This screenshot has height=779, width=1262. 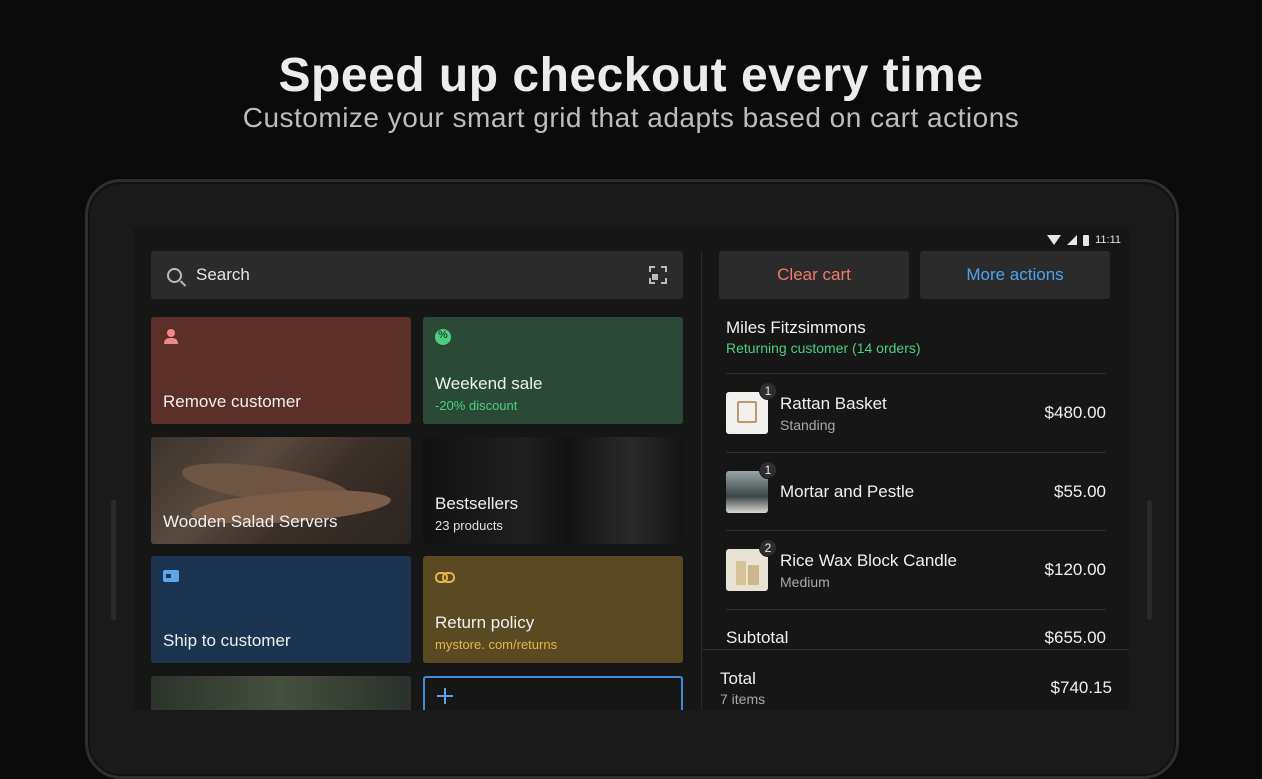 I want to click on subtotal-label: Subtotal, so click(x=757, y=637).